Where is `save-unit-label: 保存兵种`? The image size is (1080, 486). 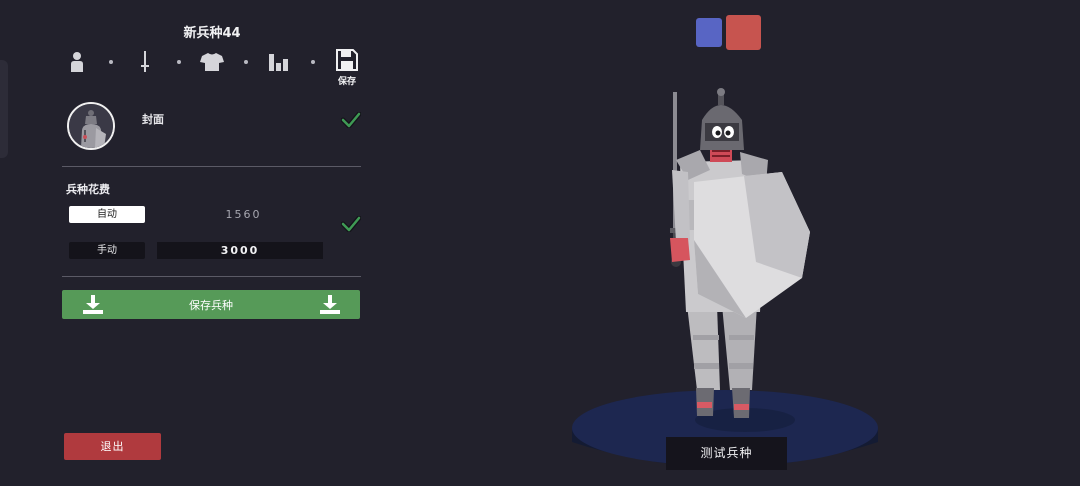 save-unit-label: 保存兵种 is located at coordinates (211, 305).